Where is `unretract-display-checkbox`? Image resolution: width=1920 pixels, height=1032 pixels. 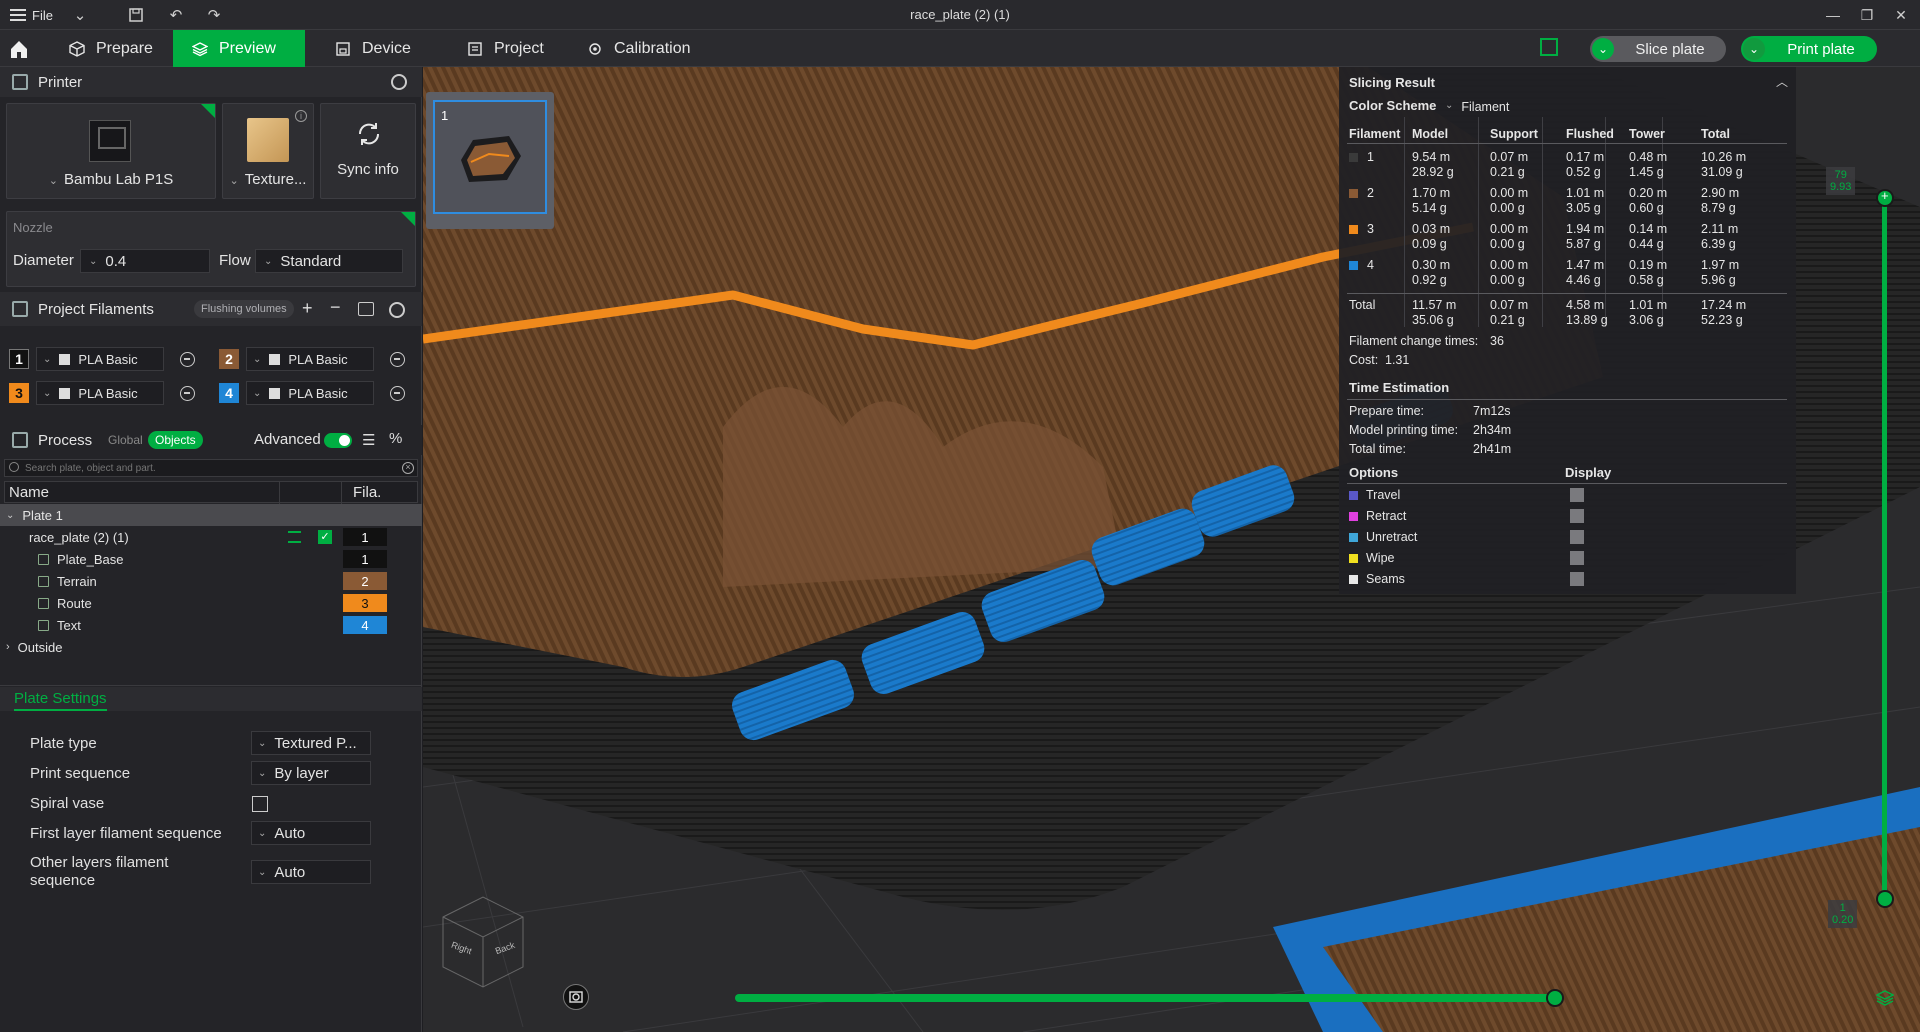 unretract-display-checkbox is located at coordinates (1577, 537).